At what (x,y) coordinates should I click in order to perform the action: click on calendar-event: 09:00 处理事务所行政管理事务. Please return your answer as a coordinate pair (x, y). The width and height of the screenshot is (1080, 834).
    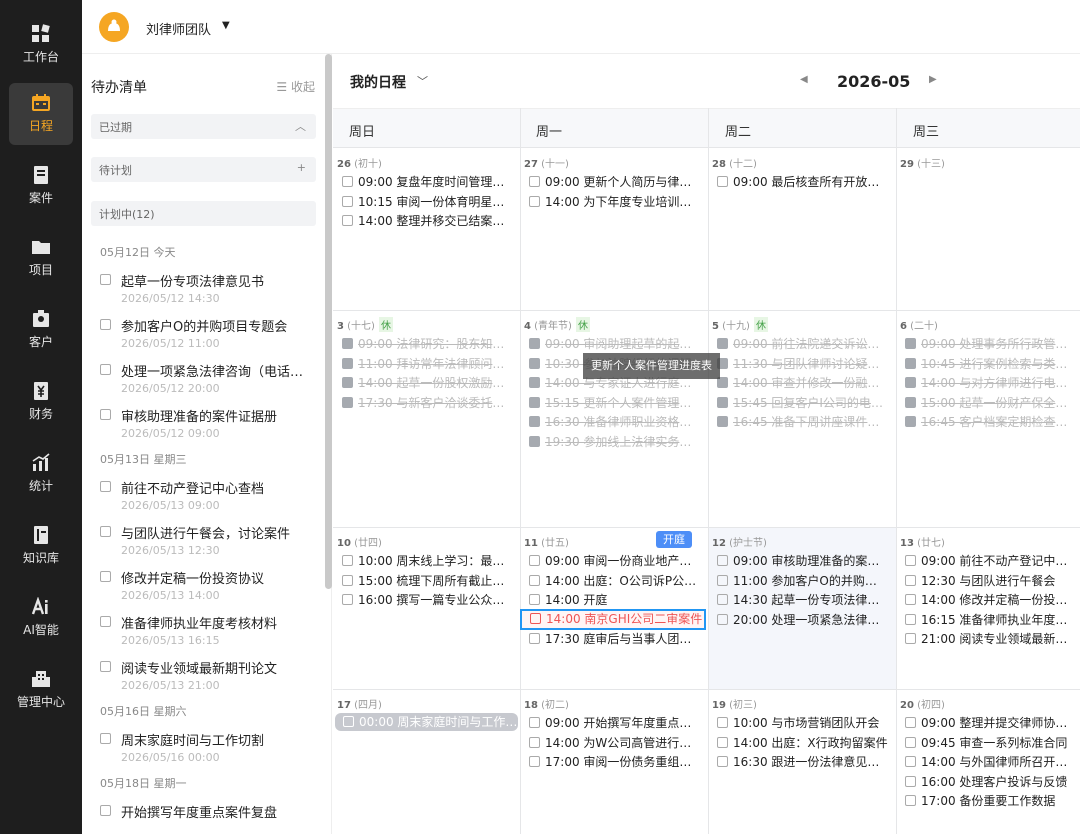
    Looking at the image, I should click on (988, 344).